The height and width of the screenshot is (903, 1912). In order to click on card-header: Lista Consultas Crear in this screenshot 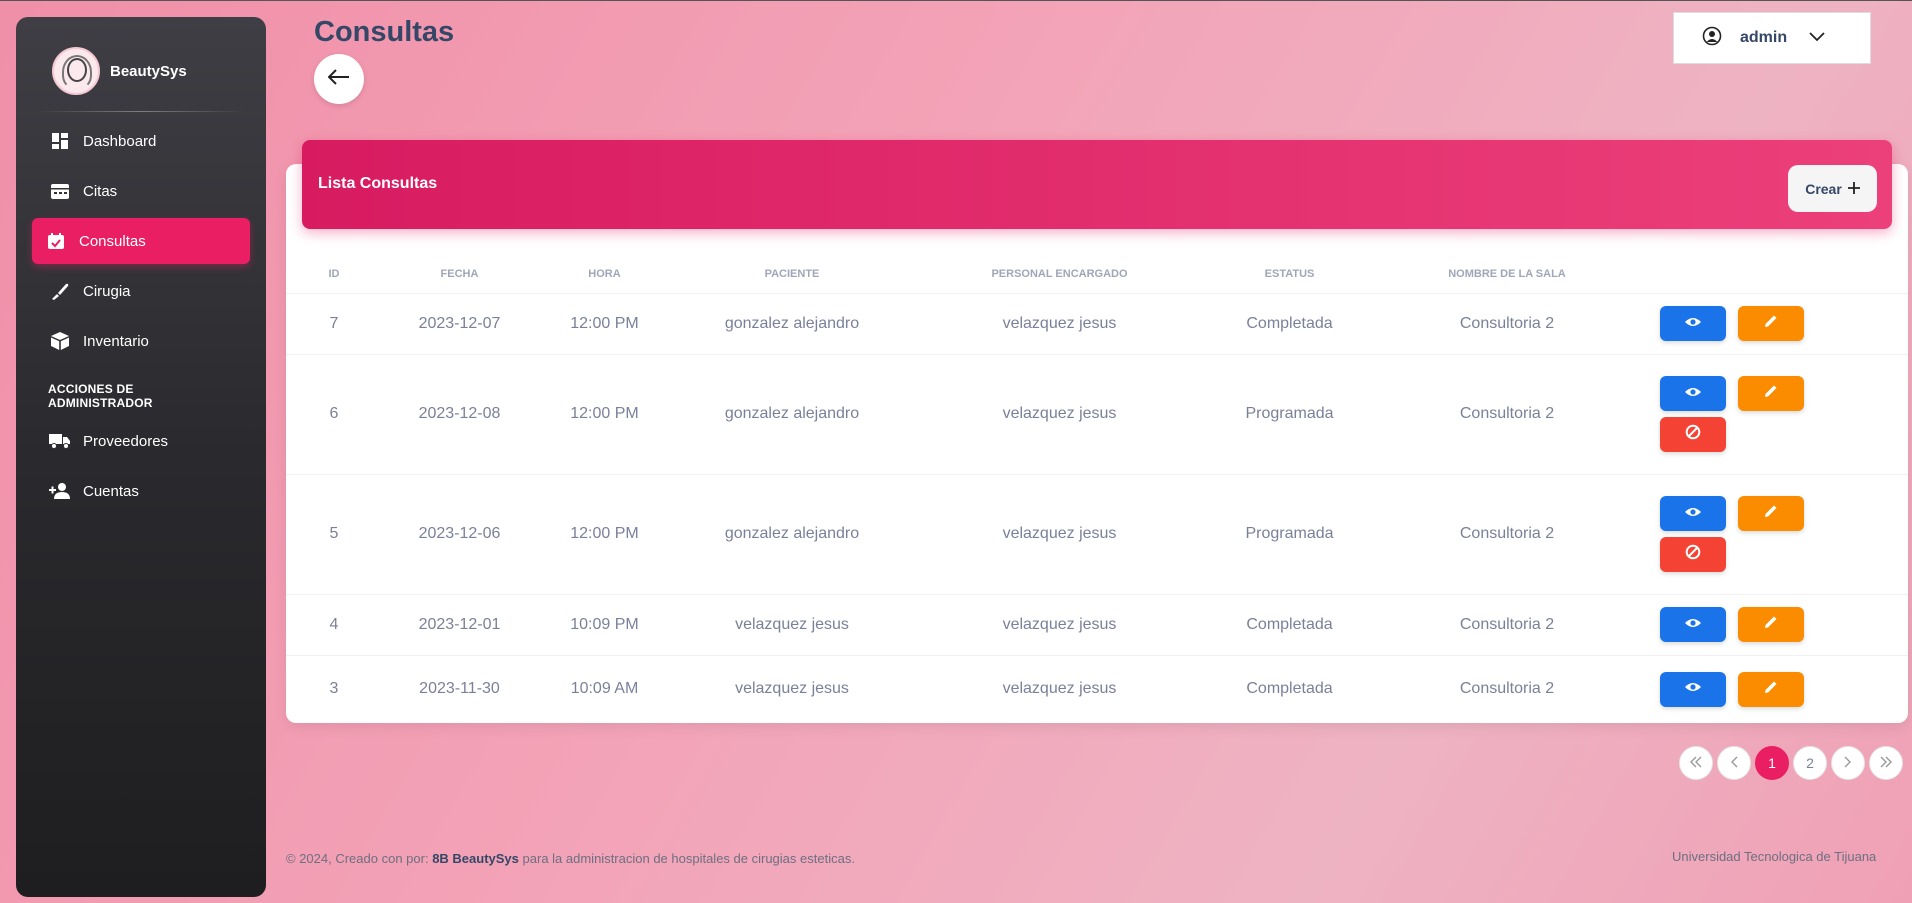, I will do `click(1097, 184)`.